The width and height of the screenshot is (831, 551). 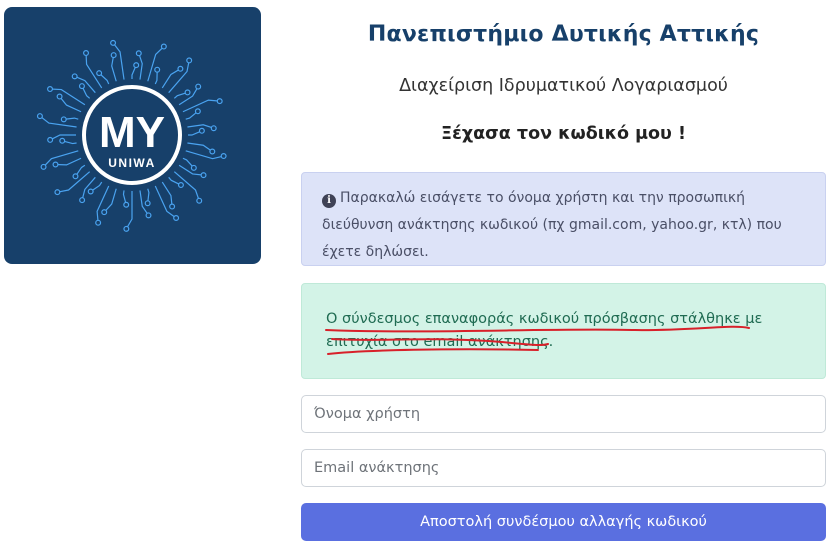 I want to click on uniwa-logo: MY UNIWA, so click(x=132, y=135).